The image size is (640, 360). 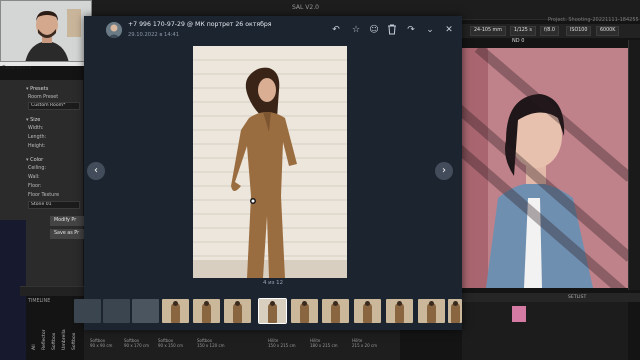 What do you see at coordinates (579, 31) in the screenshot?
I see `iso-select: ISO100` at bounding box center [579, 31].